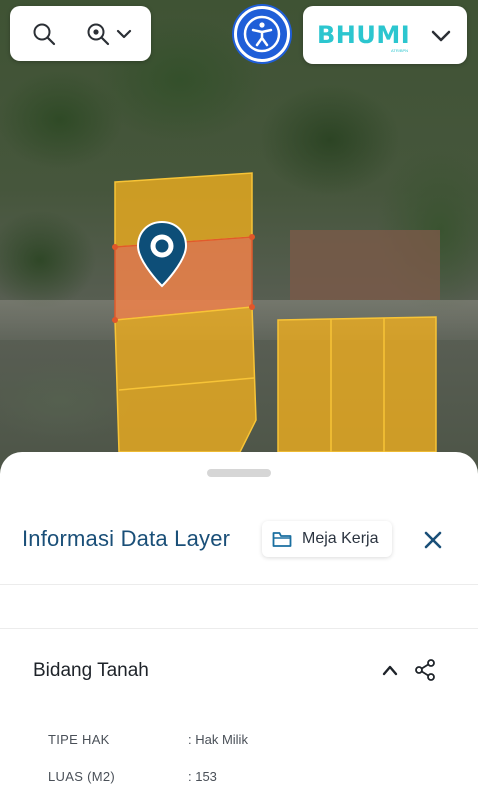  What do you see at coordinates (126, 538) in the screenshot?
I see `panel-title: Informasi Data Layer` at bounding box center [126, 538].